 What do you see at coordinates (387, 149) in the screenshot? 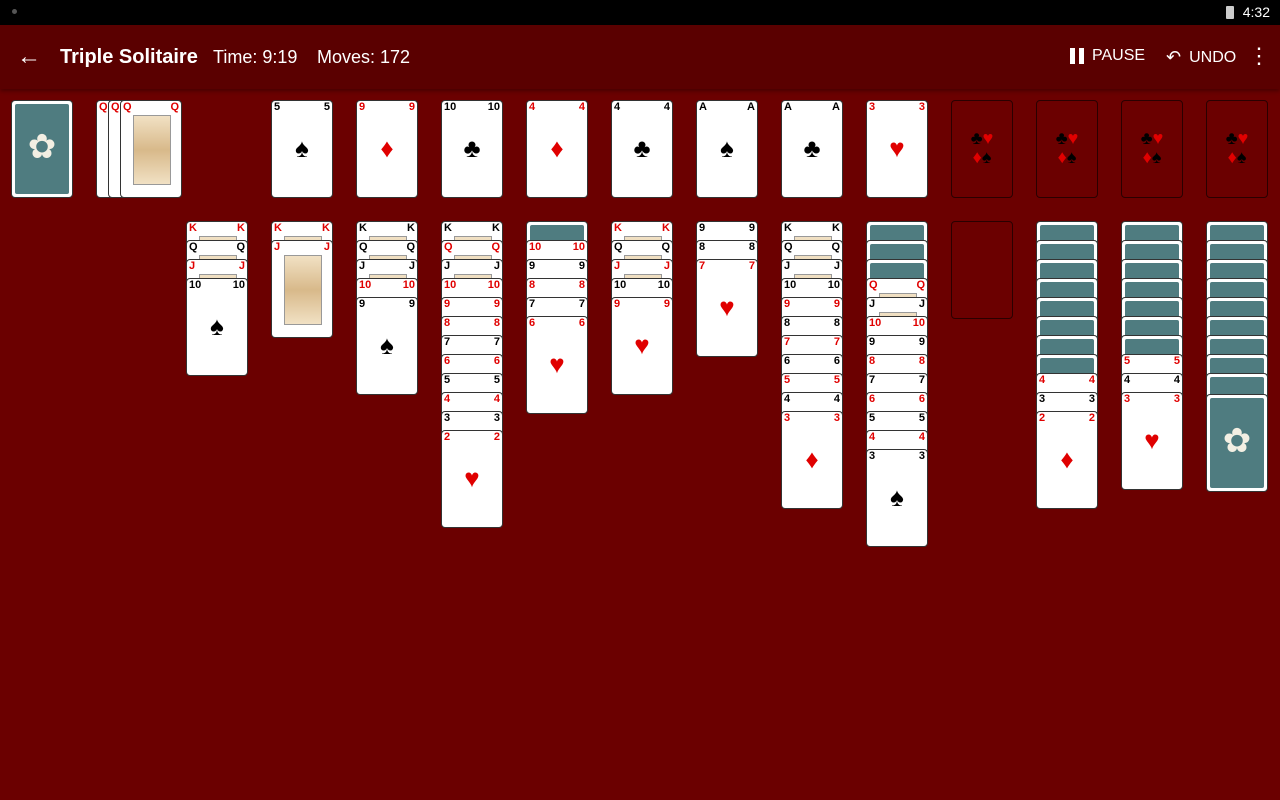
I see `foundation-card: 9 9 ♦` at bounding box center [387, 149].